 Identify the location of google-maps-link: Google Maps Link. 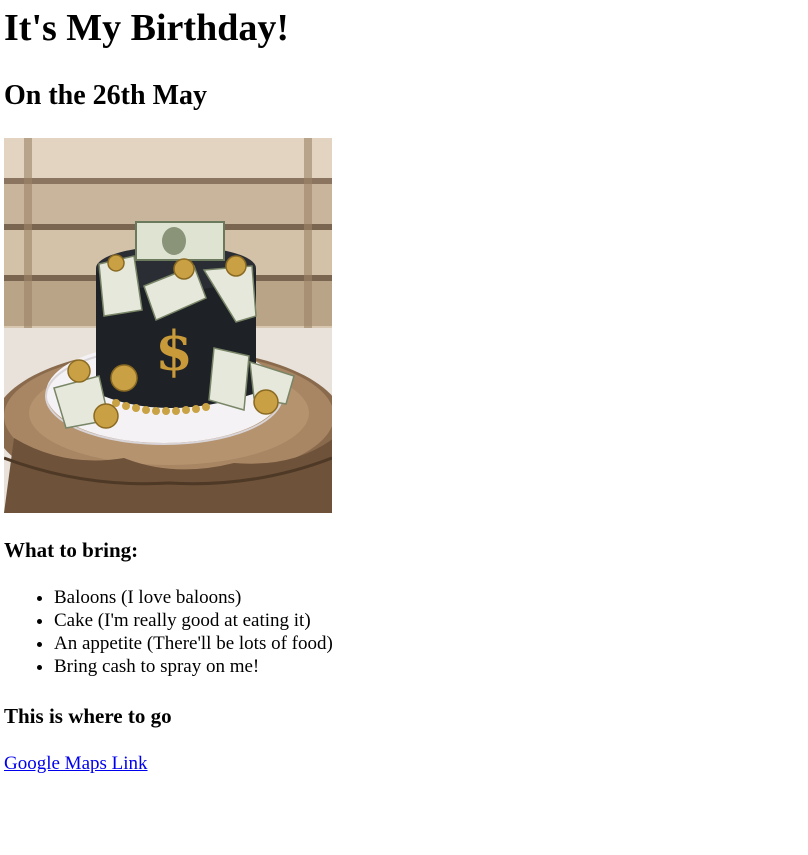
(76, 763).